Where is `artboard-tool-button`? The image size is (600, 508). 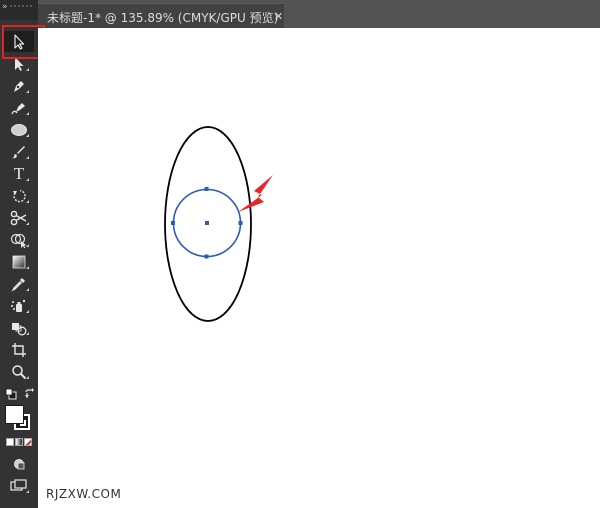 artboard-tool-button is located at coordinates (19, 349).